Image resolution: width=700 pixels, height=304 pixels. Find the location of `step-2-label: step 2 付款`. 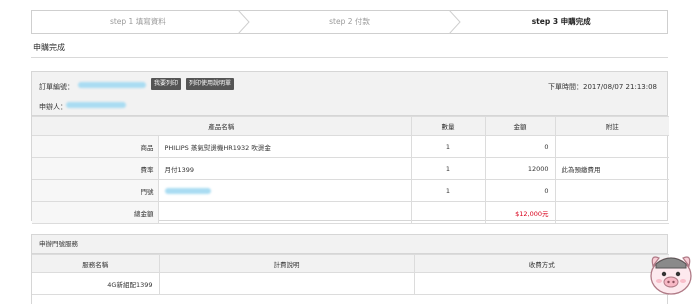

step-2-label: step 2 付款 is located at coordinates (349, 21).